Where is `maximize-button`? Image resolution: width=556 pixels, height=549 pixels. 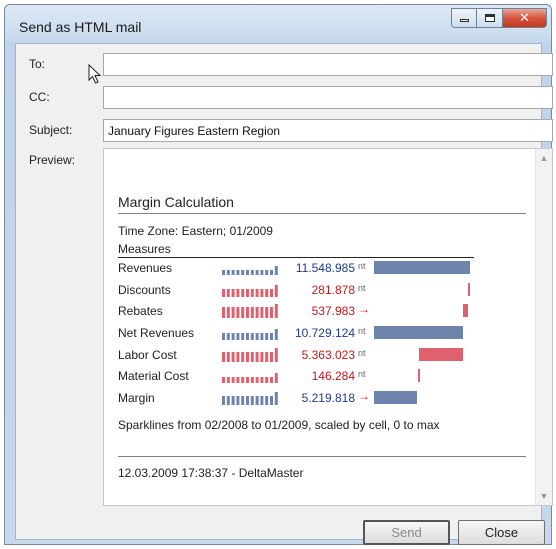
maximize-button is located at coordinates (490, 18).